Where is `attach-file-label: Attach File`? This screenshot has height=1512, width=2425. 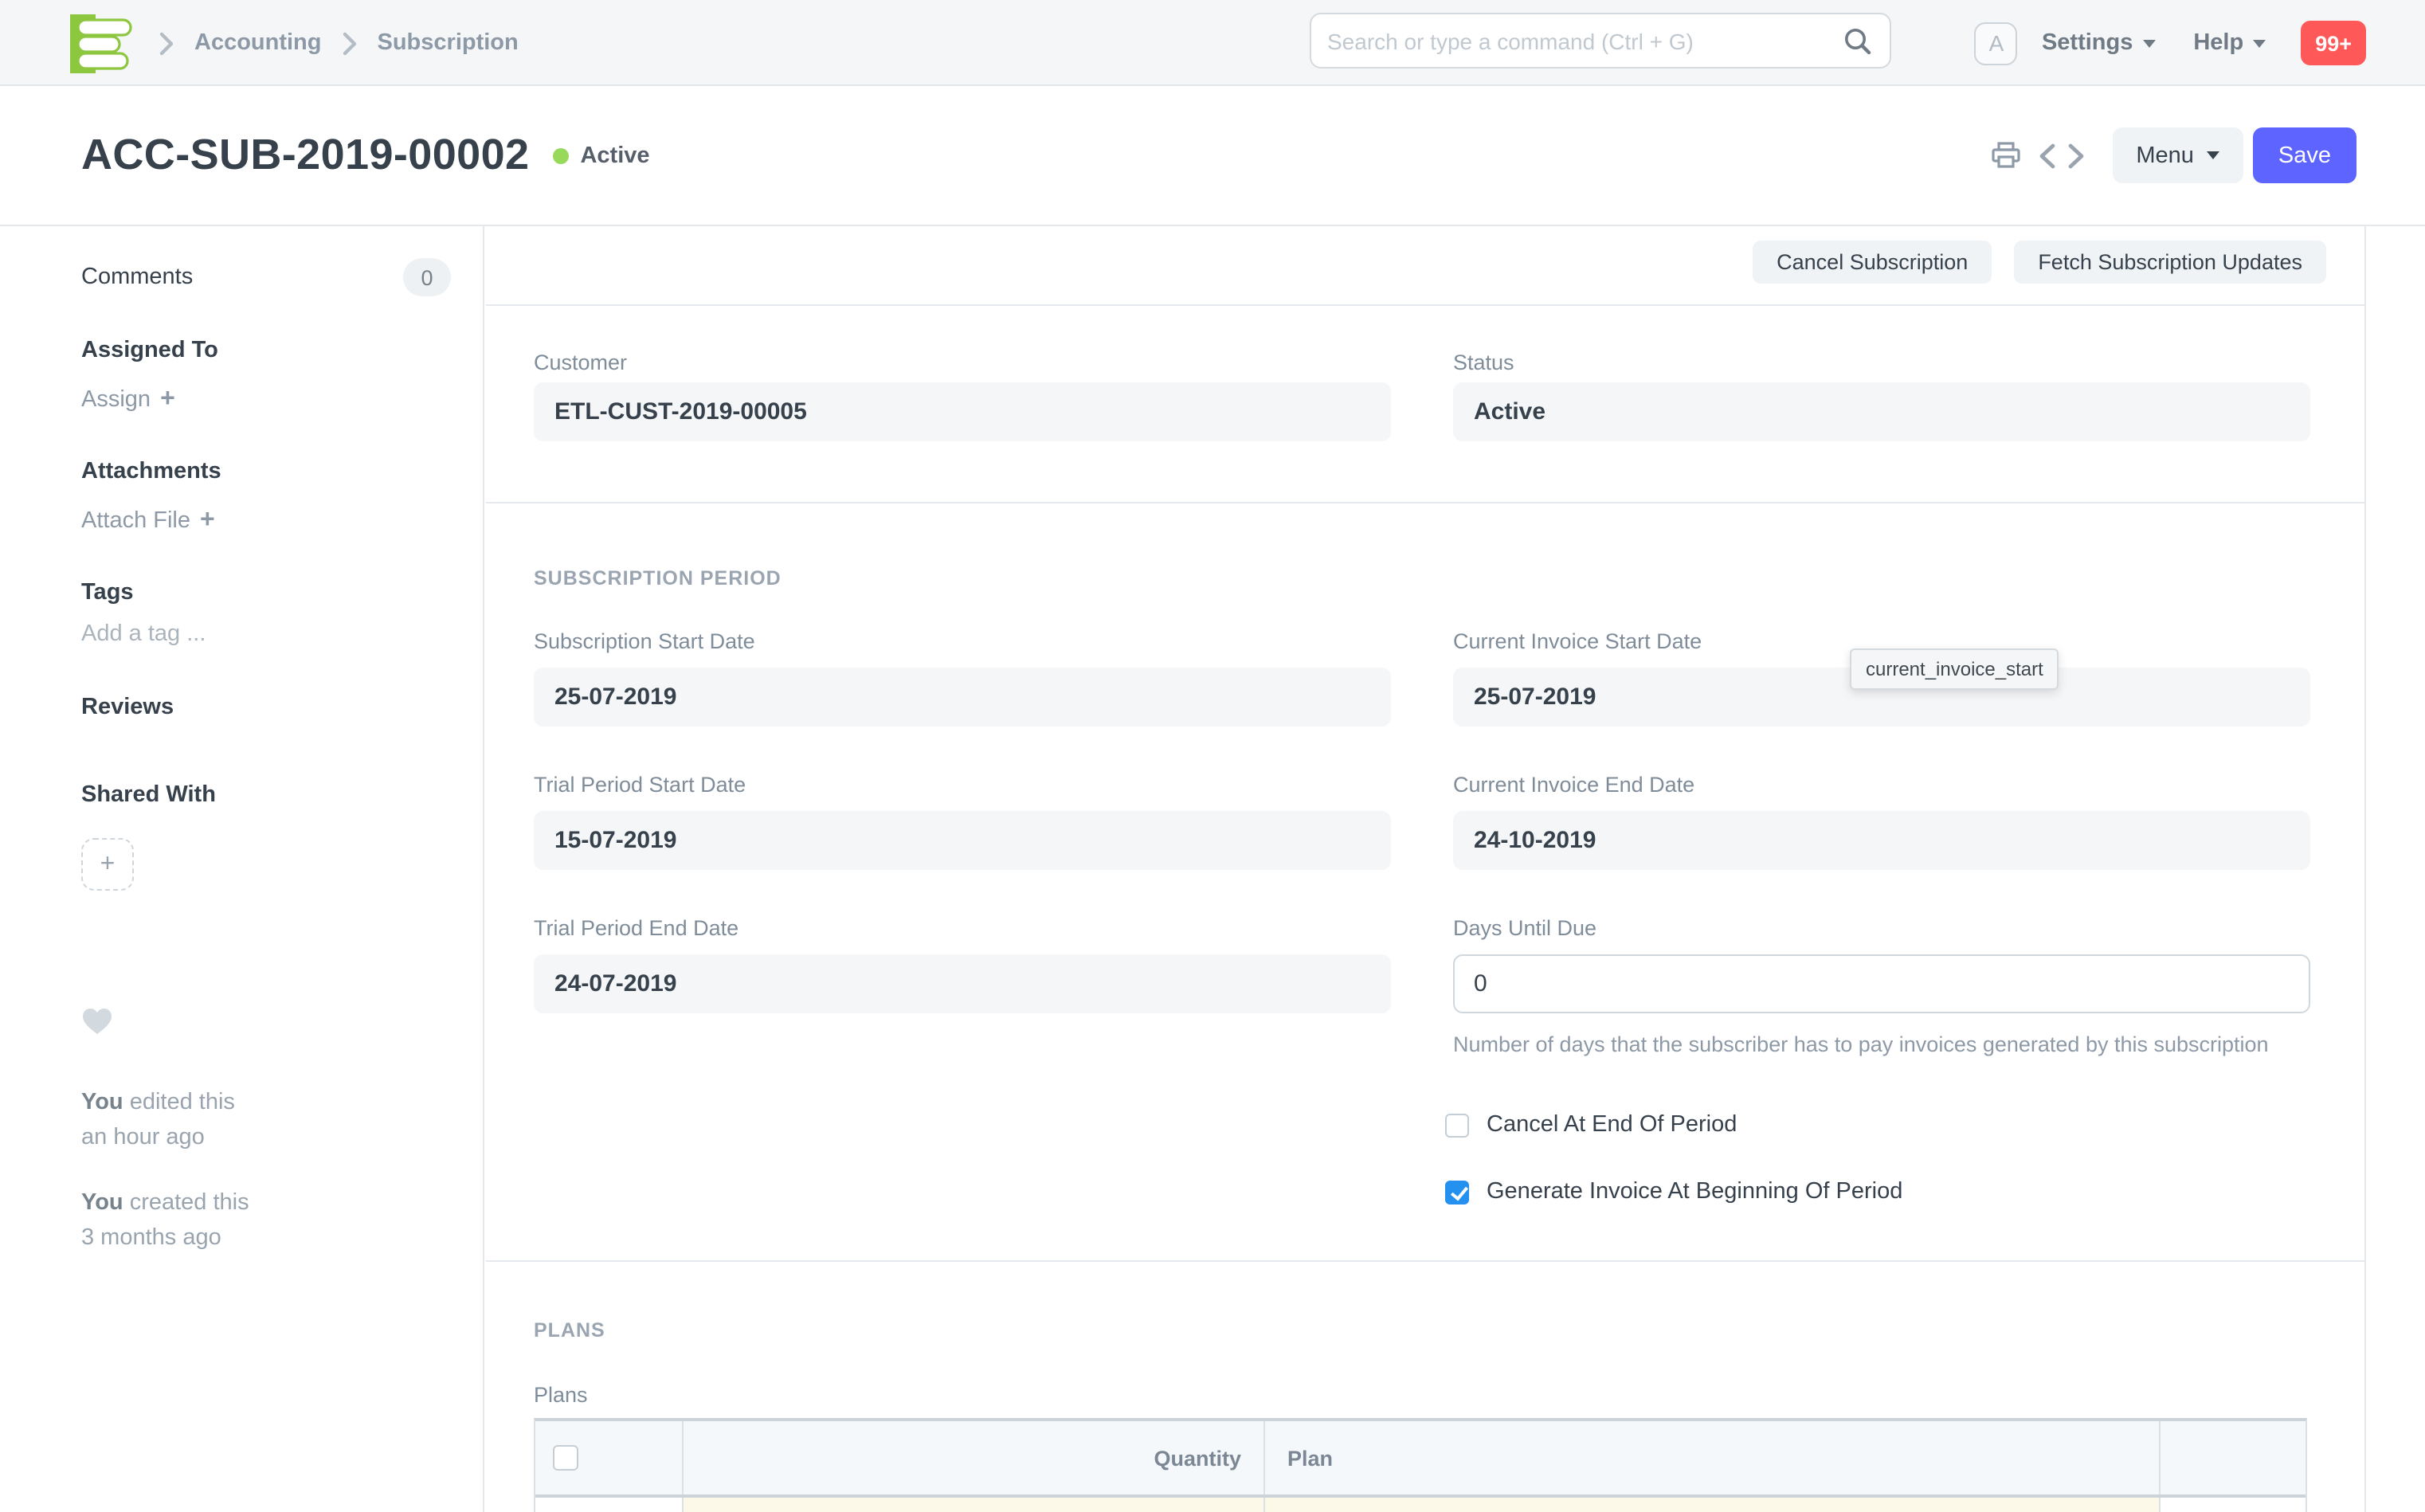 attach-file-label: Attach File is located at coordinates (135, 521).